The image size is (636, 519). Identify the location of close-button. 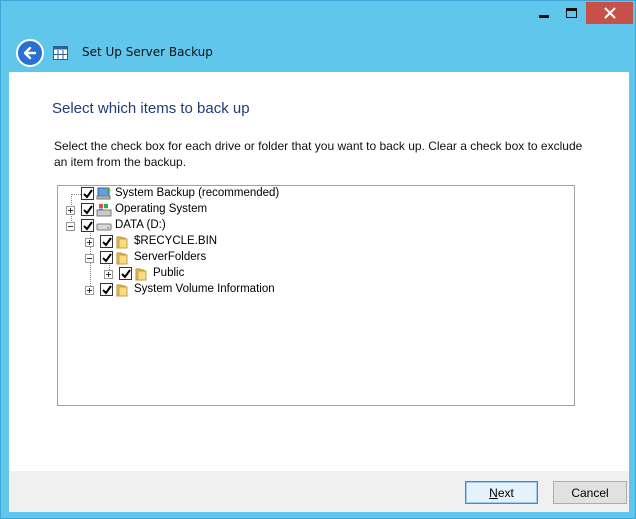
(609, 13).